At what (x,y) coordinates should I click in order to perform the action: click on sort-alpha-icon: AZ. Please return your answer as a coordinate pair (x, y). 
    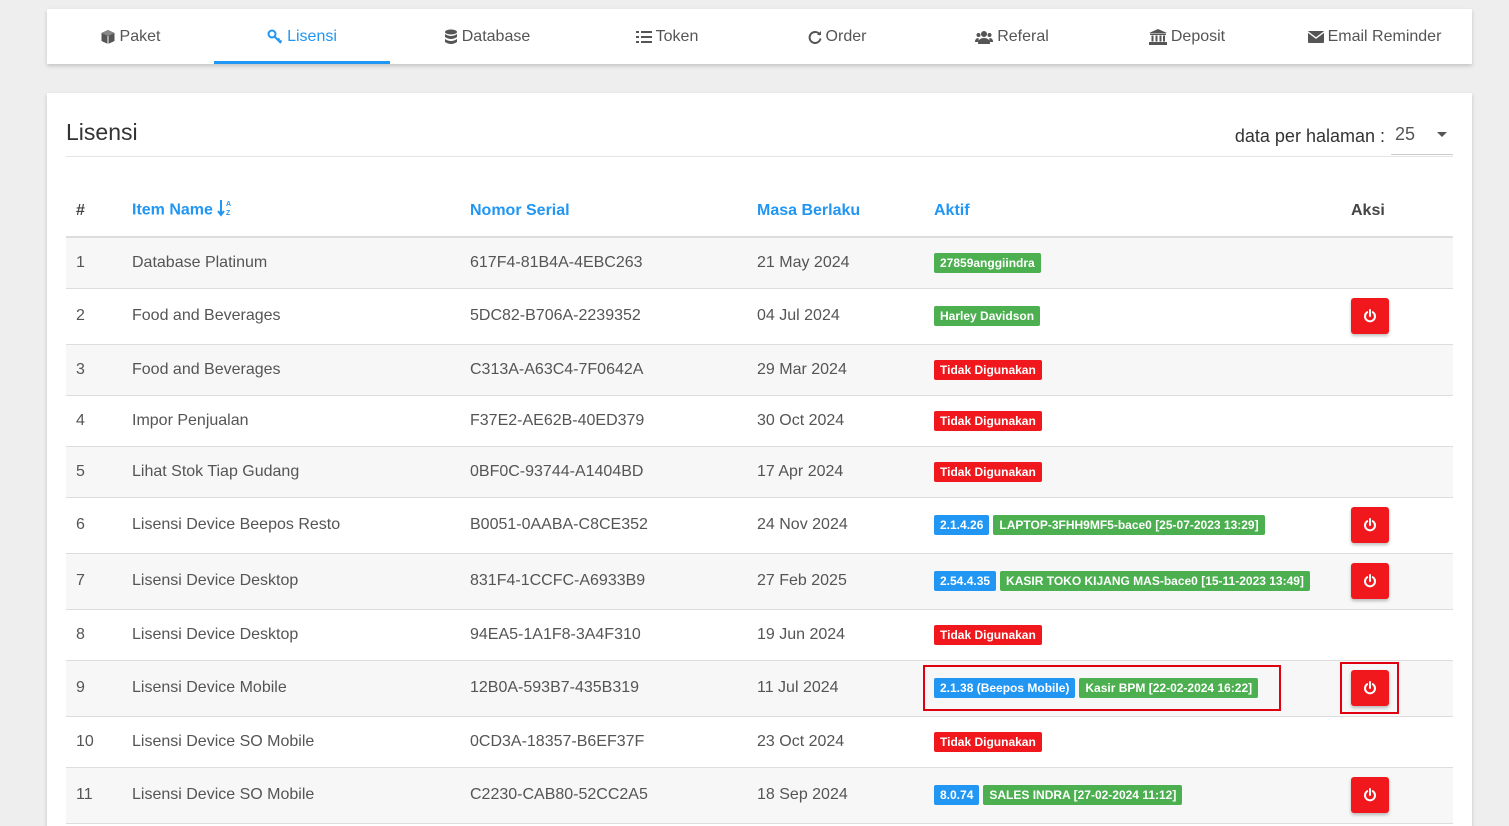
    Looking at the image, I should click on (225, 210).